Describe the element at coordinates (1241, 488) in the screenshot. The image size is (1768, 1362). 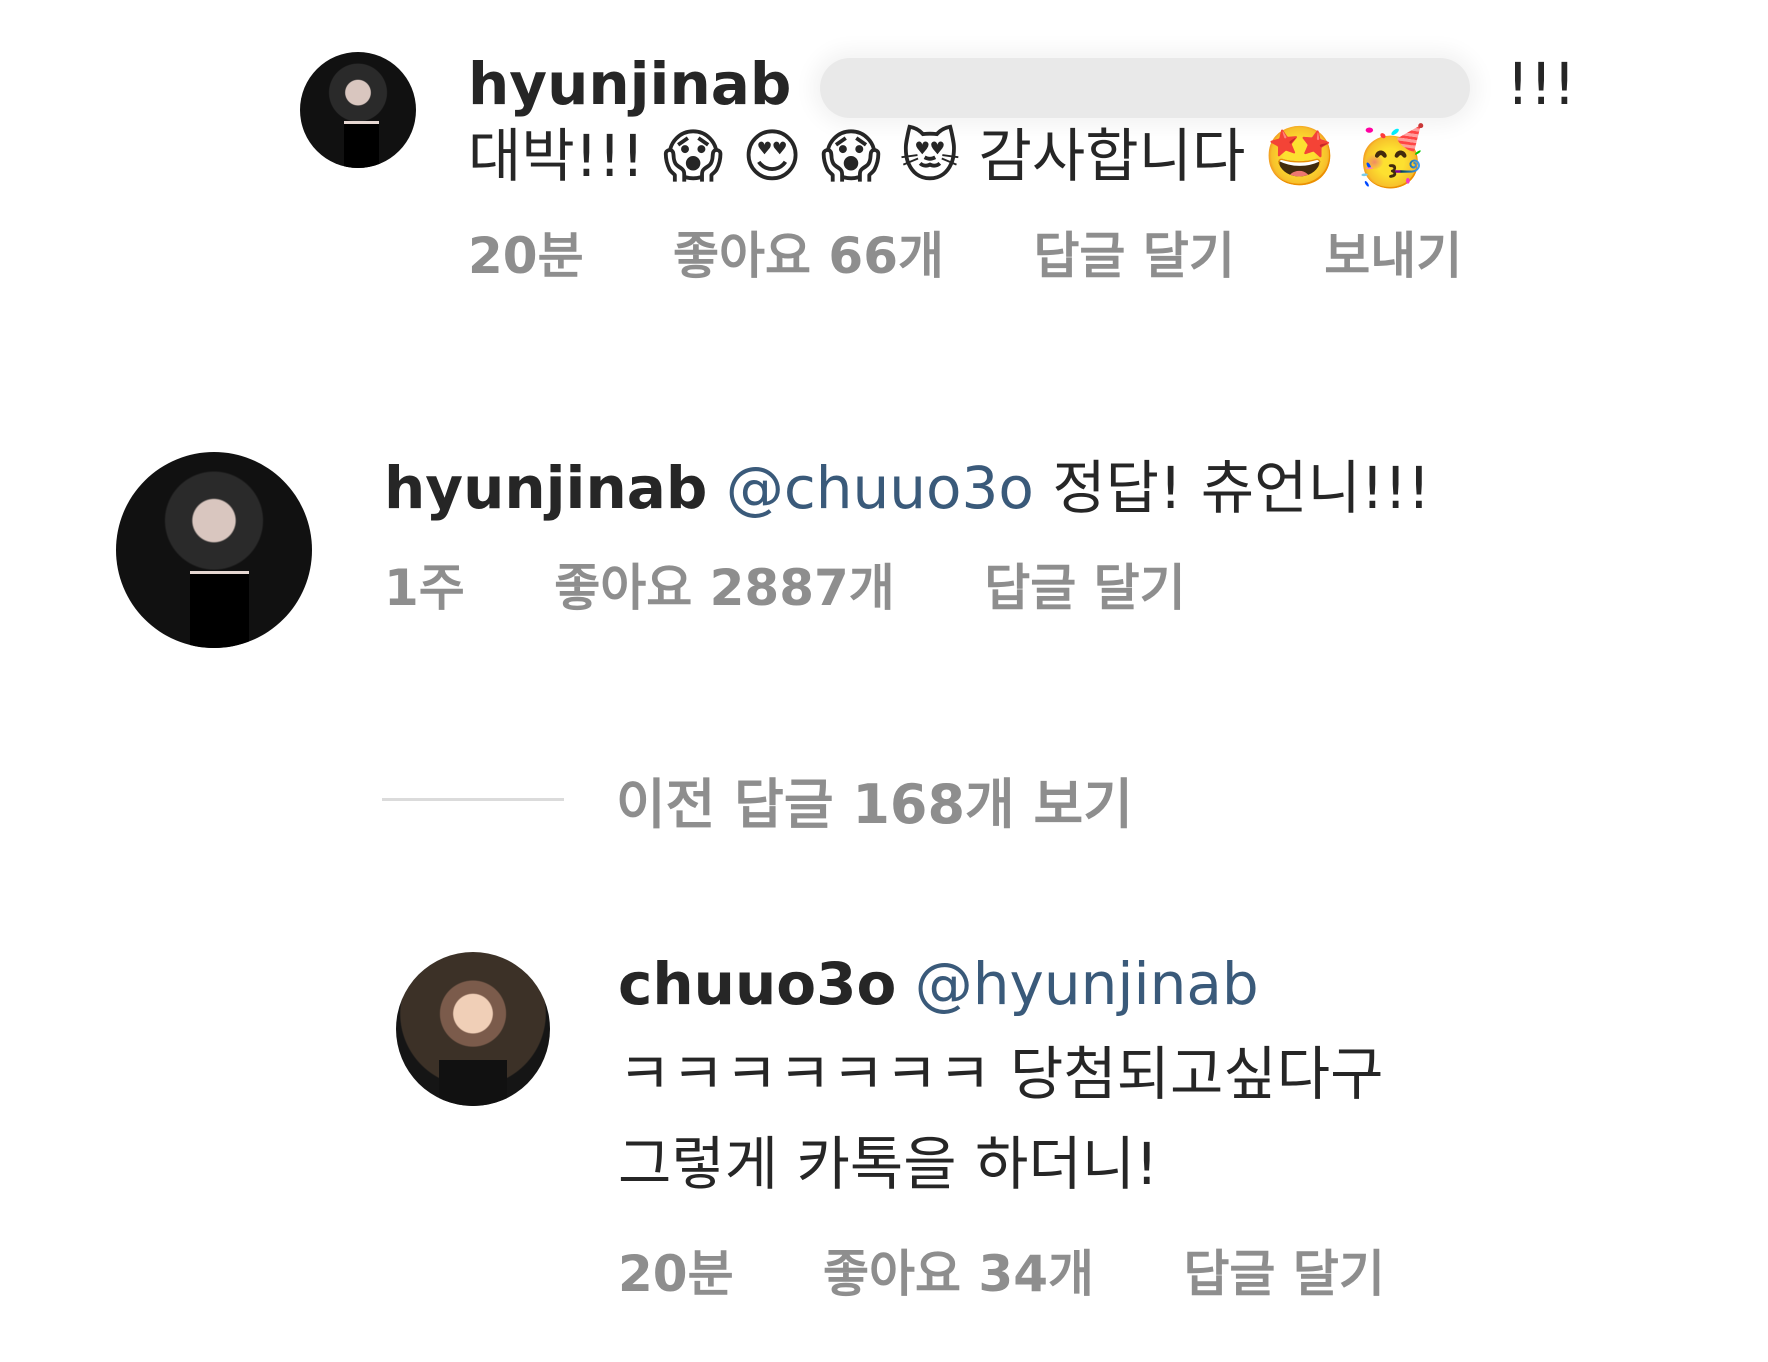
I see `comment-text: 정답! 츄언니!!!` at that location.